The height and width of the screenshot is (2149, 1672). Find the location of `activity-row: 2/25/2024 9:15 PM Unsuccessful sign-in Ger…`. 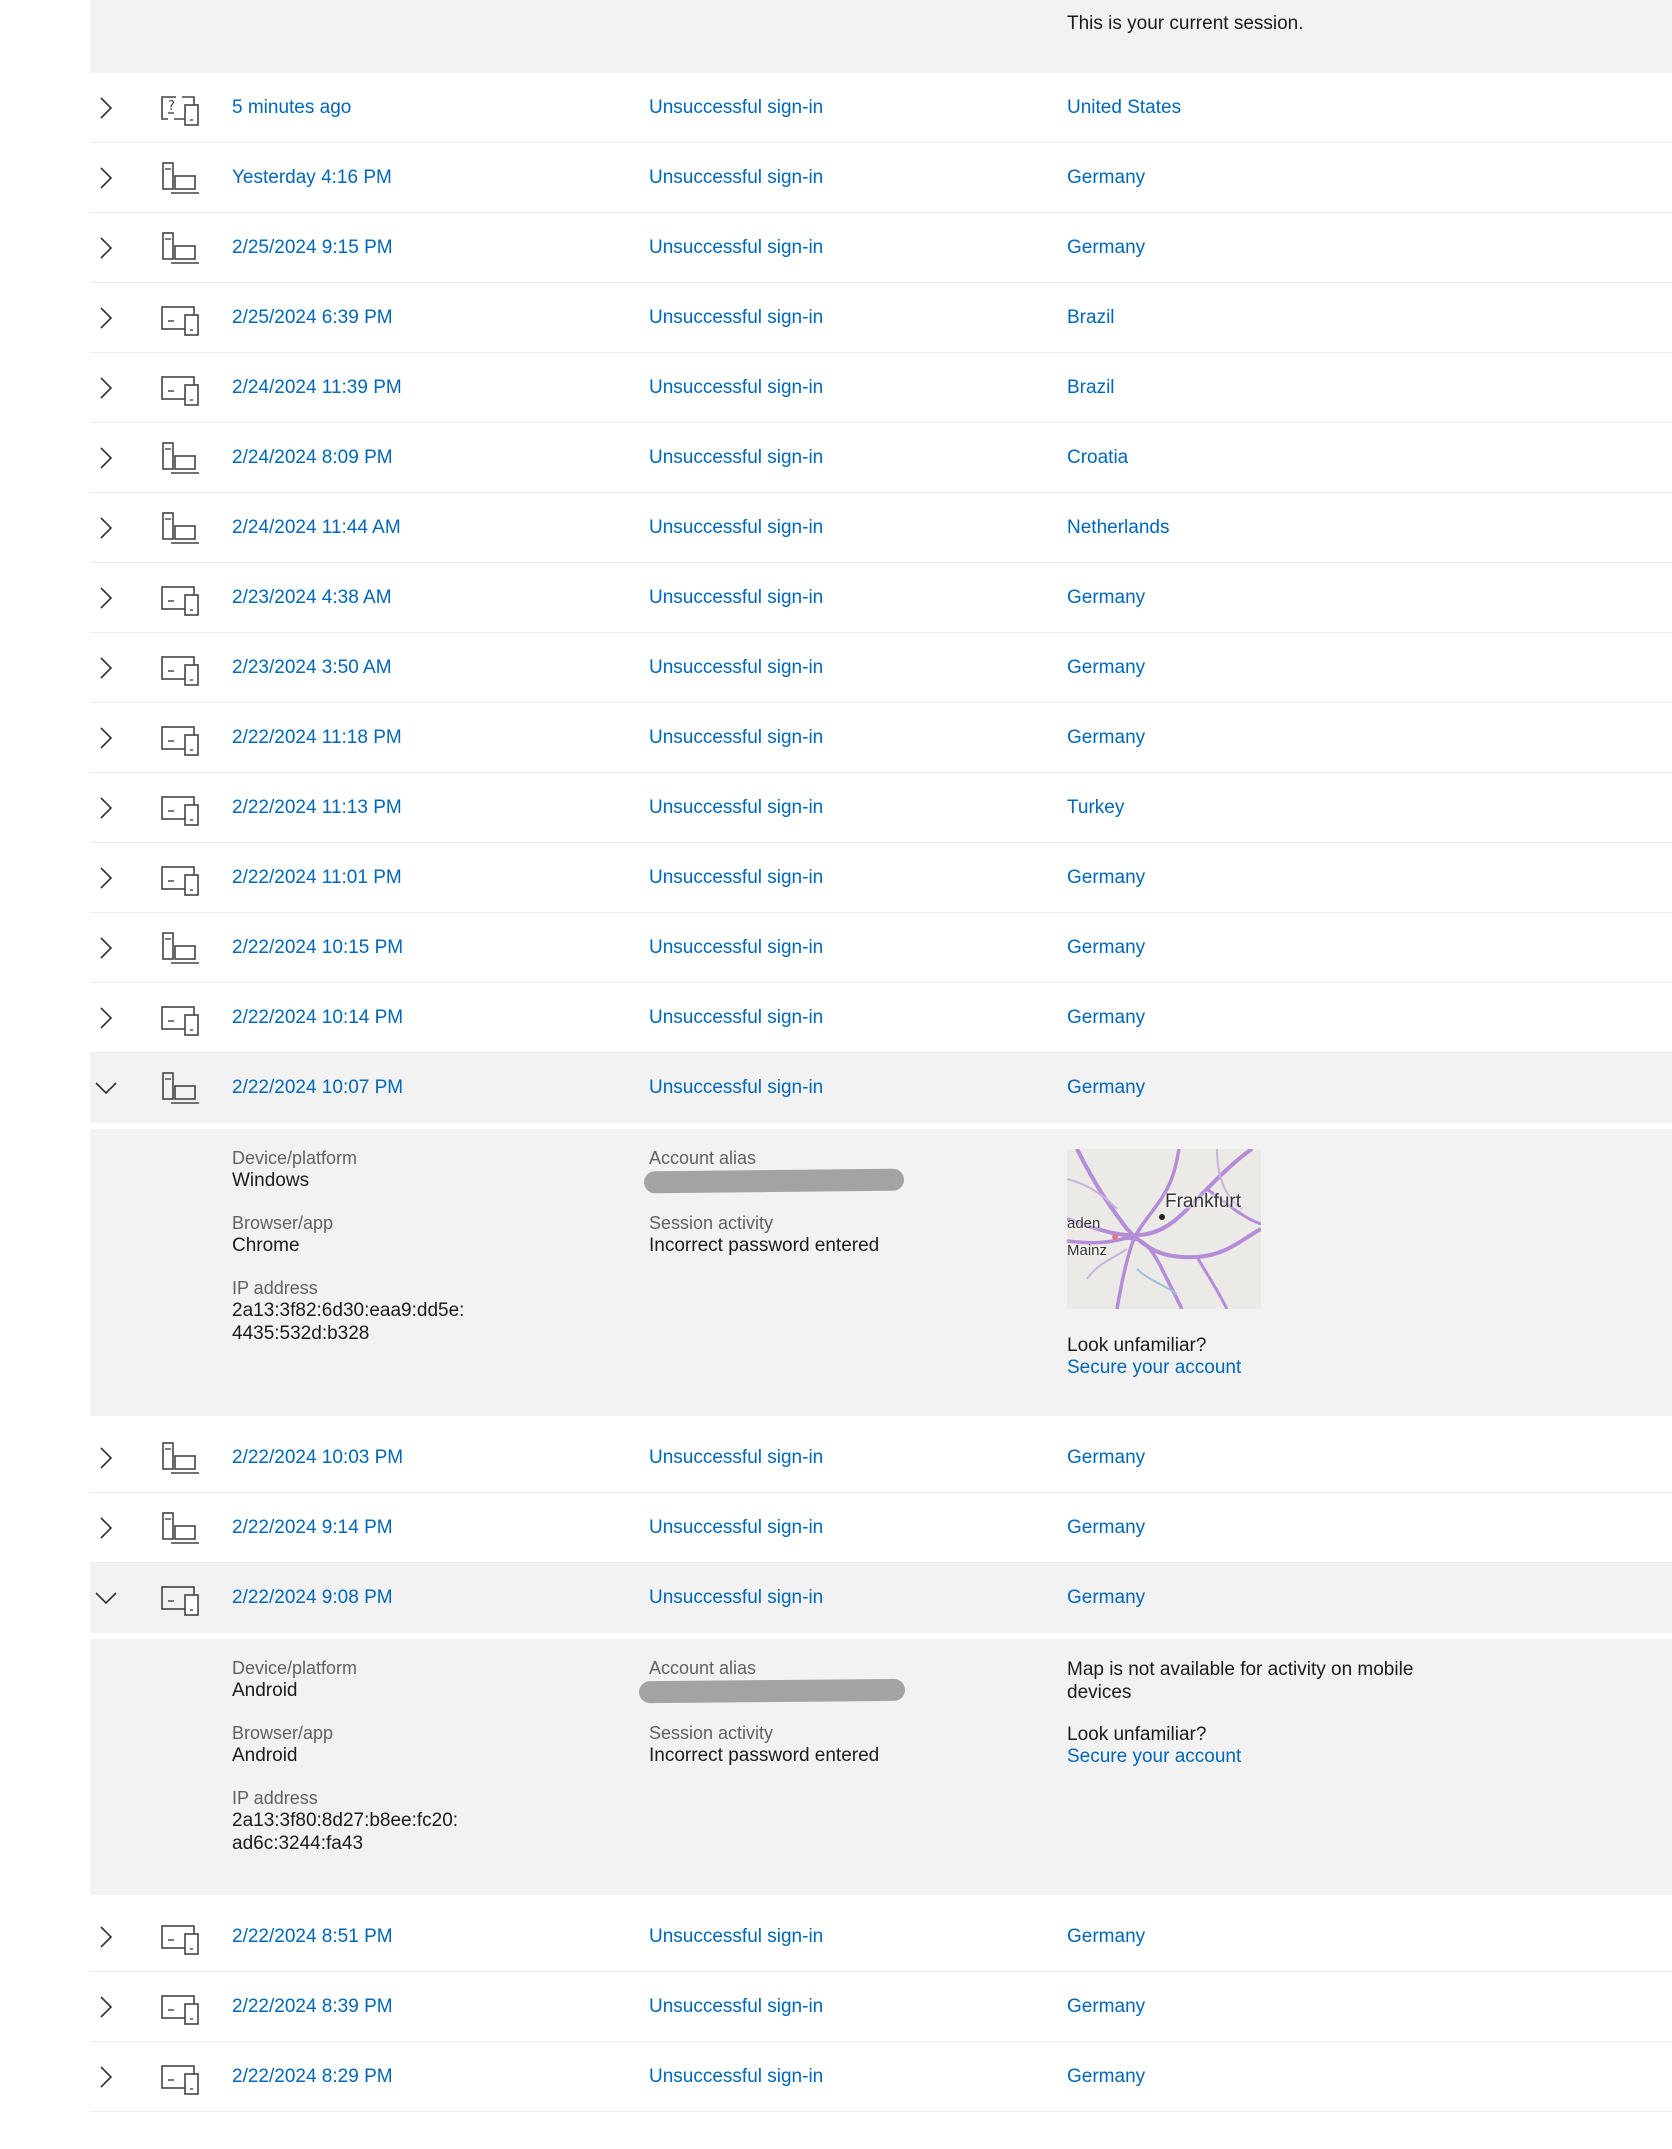

activity-row: 2/25/2024 9:15 PM Unsuccessful sign-in Ger… is located at coordinates (881, 248).